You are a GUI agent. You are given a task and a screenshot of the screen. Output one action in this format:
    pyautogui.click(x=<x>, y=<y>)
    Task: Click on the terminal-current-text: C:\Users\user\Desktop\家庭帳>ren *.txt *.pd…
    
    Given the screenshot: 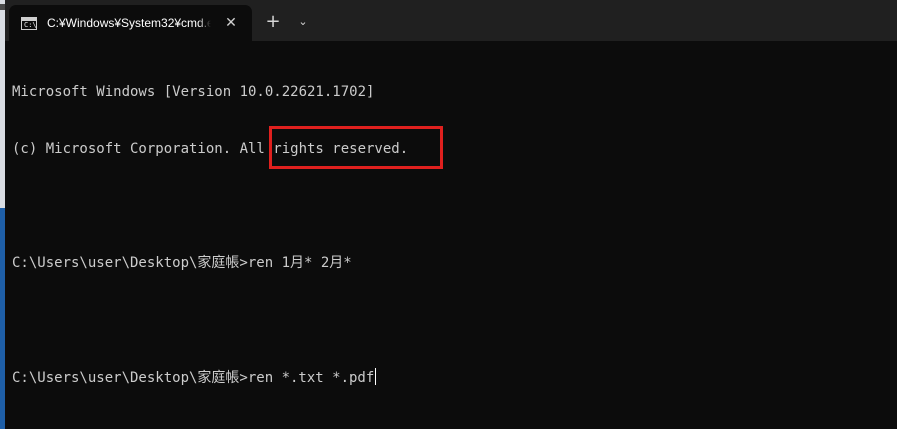 What is the action you would take?
    pyautogui.click(x=193, y=378)
    